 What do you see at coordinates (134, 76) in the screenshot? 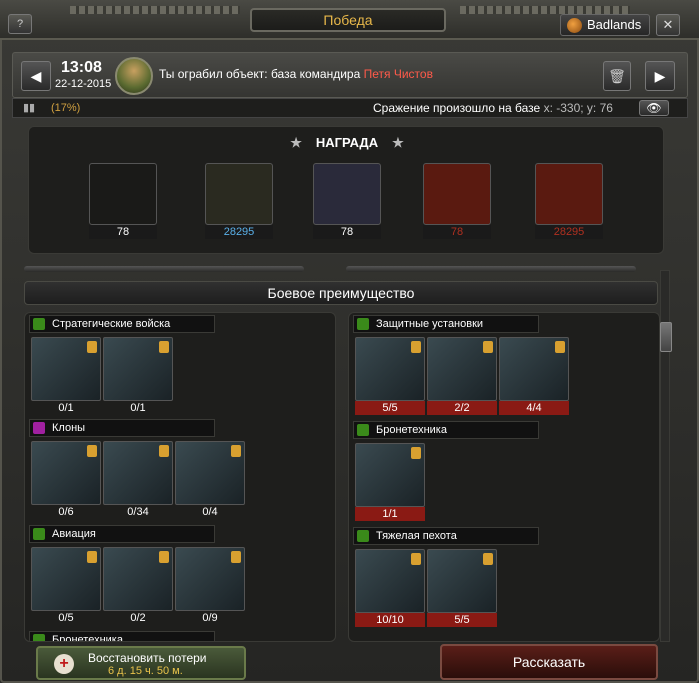
I see `player-avatar` at bounding box center [134, 76].